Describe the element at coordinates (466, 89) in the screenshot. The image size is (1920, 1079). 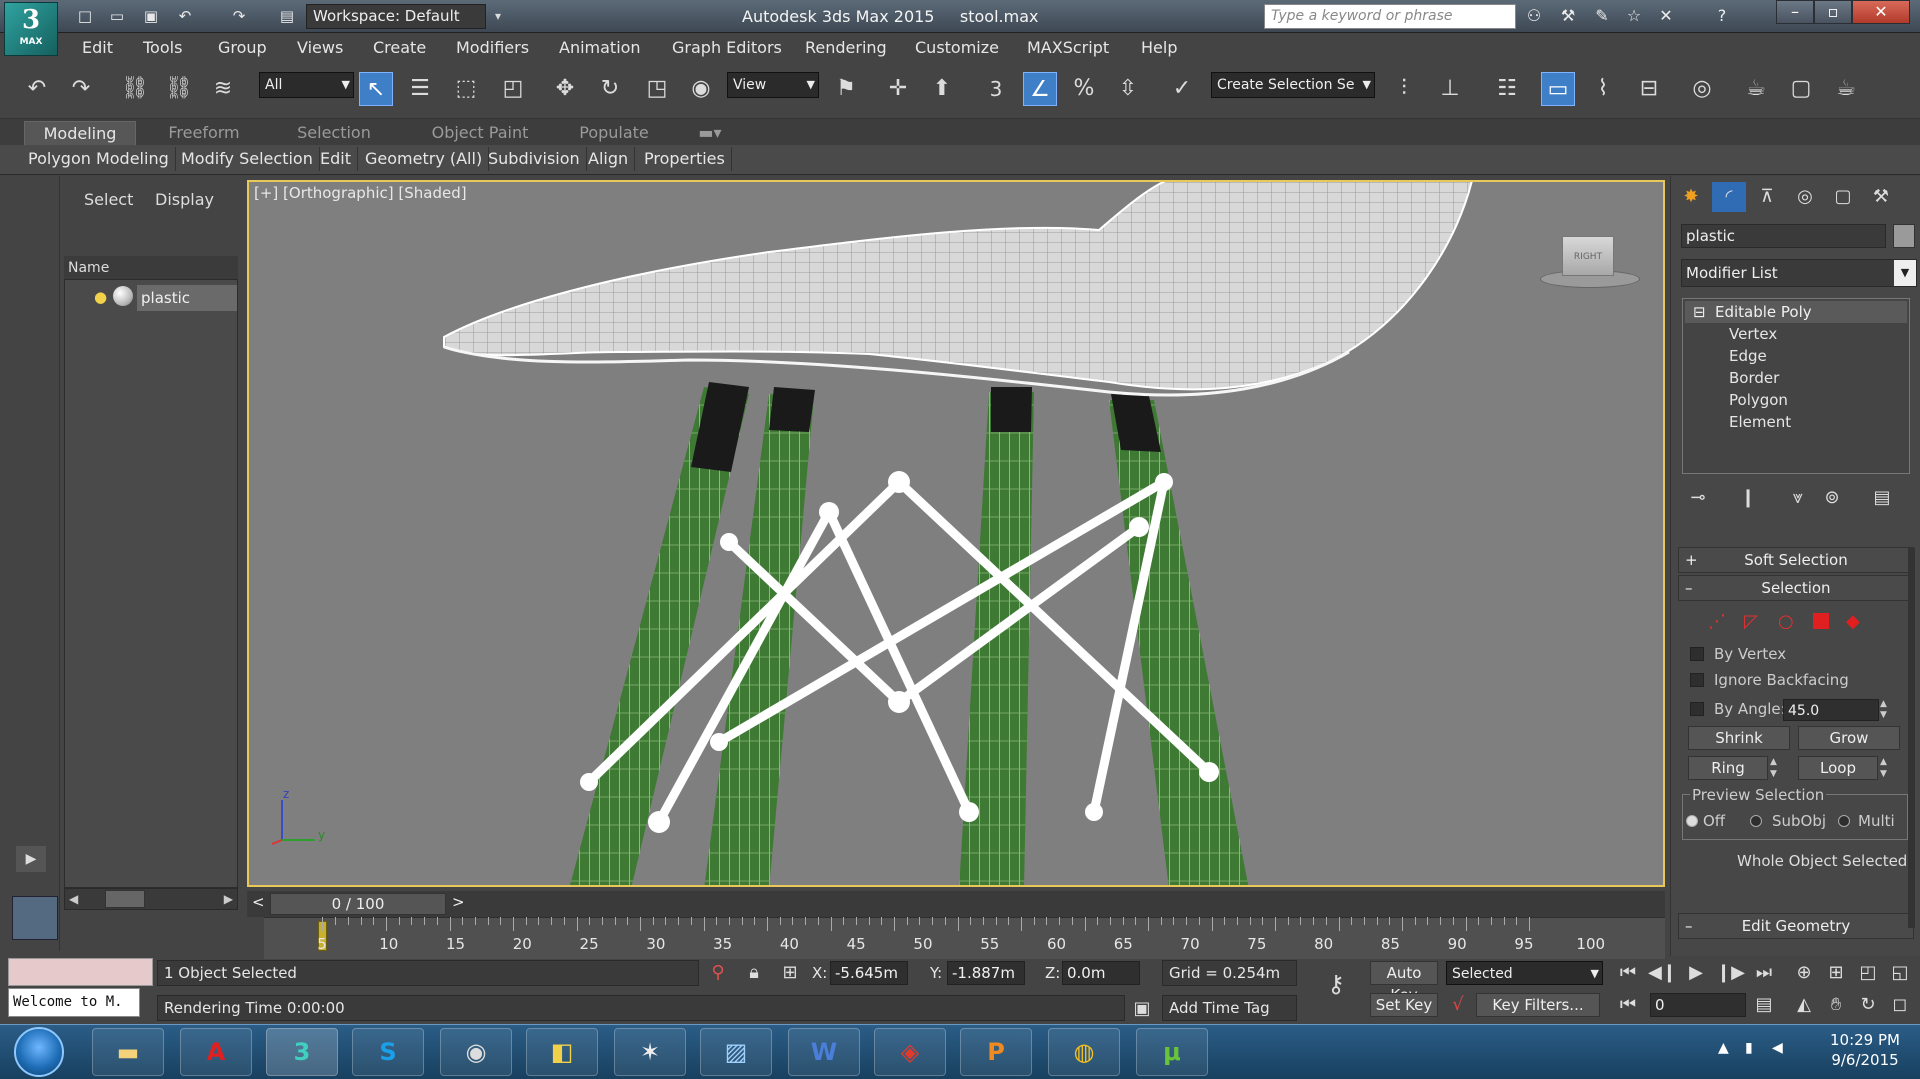
I see `rectangular-selection-icon: ⬚` at that location.